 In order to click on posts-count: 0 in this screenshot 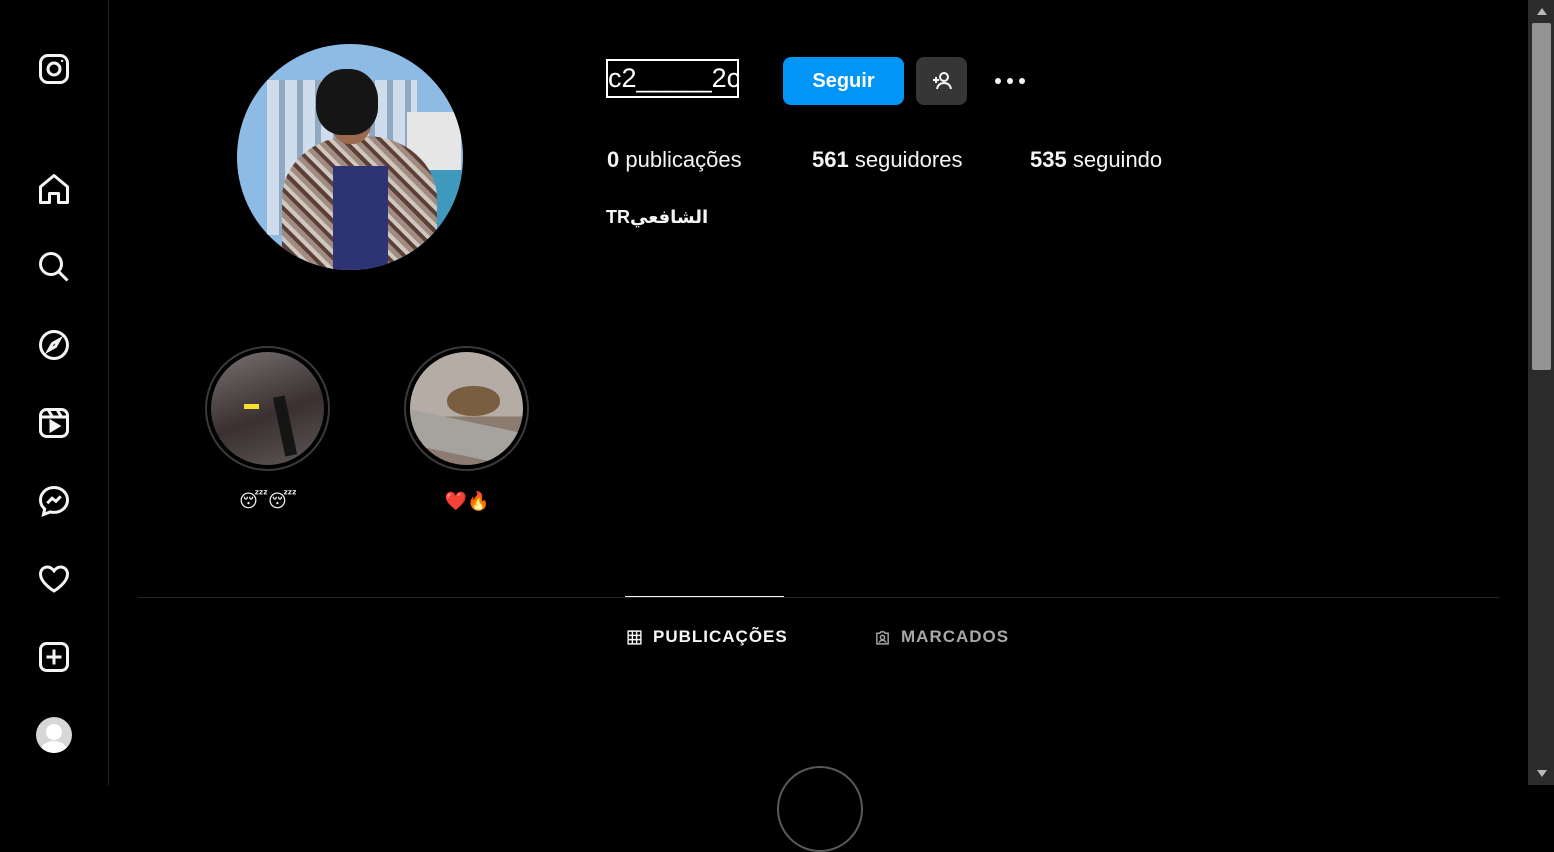, I will do `click(613, 159)`.